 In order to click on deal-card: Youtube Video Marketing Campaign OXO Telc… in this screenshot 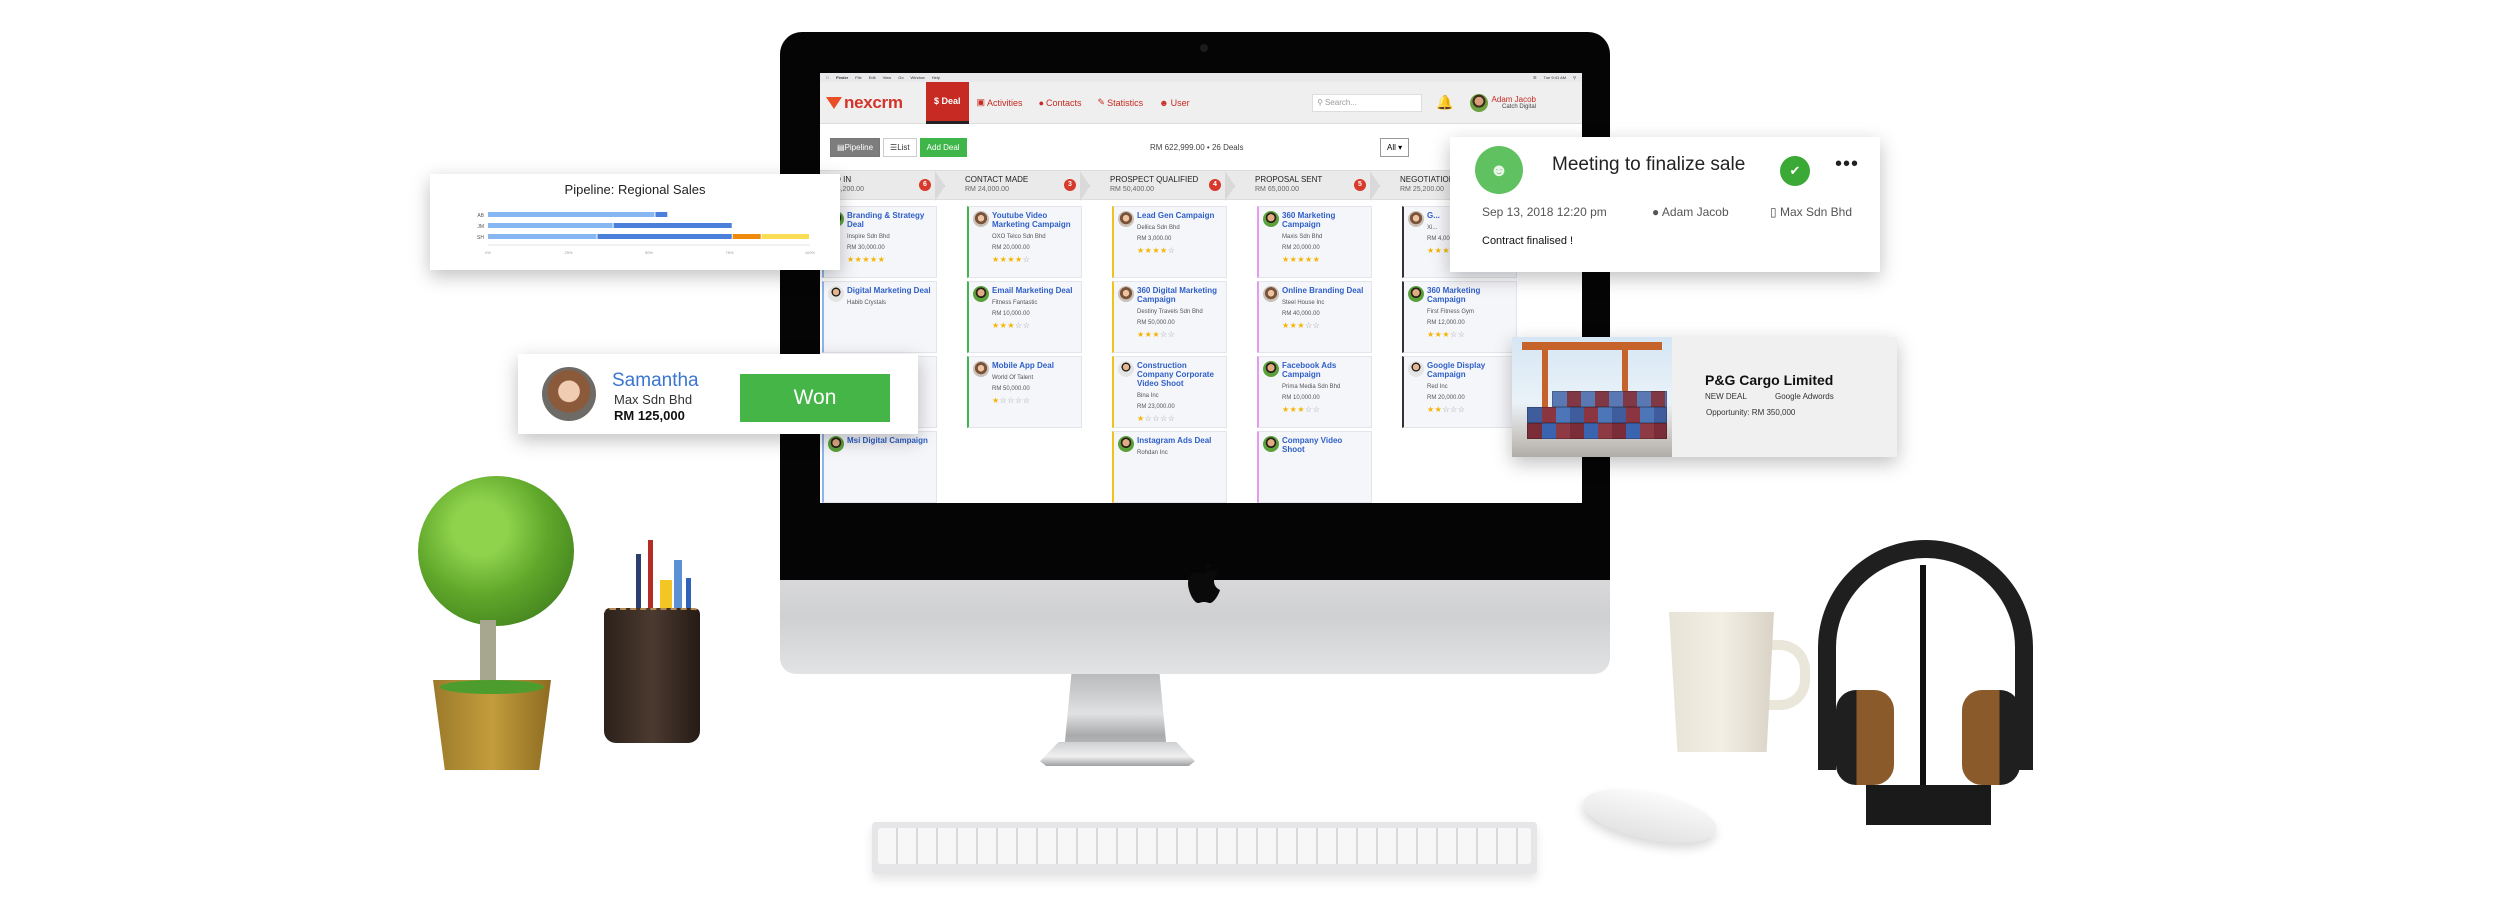, I will do `click(1024, 242)`.